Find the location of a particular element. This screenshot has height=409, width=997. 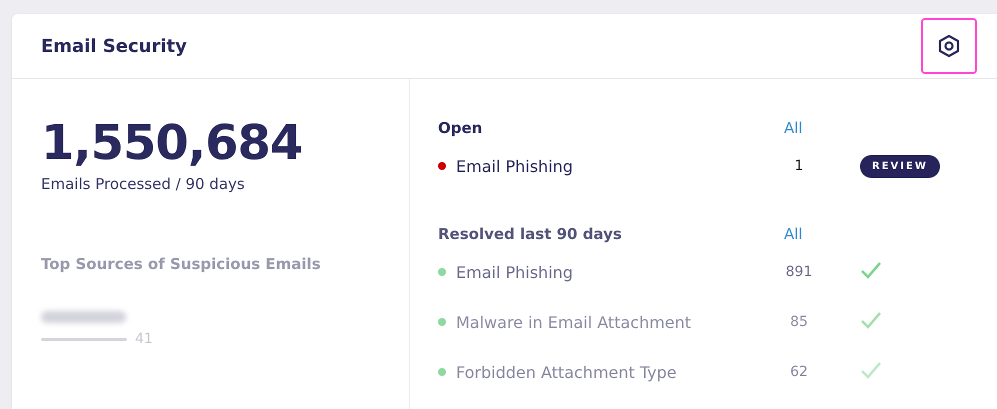

settings-icon is located at coordinates (949, 46).